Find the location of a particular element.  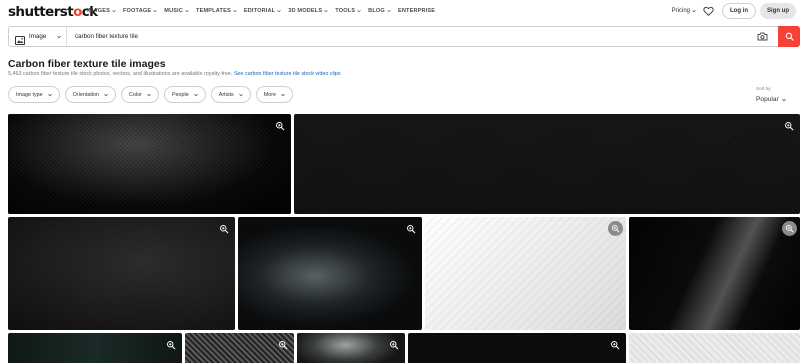

filter-label: Artists is located at coordinates (226, 94).